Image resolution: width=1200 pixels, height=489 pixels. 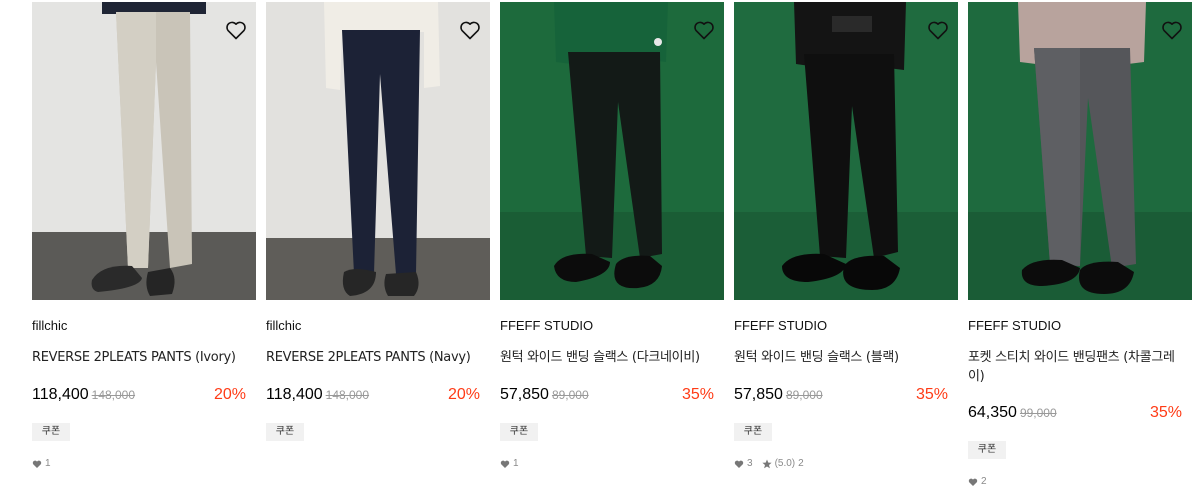 What do you see at coordinates (1075, 367) in the screenshot?
I see `product-name: 포켓 스티치 와이드 밴딩팬츠 (차콜그레이)` at bounding box center [1075, 367].